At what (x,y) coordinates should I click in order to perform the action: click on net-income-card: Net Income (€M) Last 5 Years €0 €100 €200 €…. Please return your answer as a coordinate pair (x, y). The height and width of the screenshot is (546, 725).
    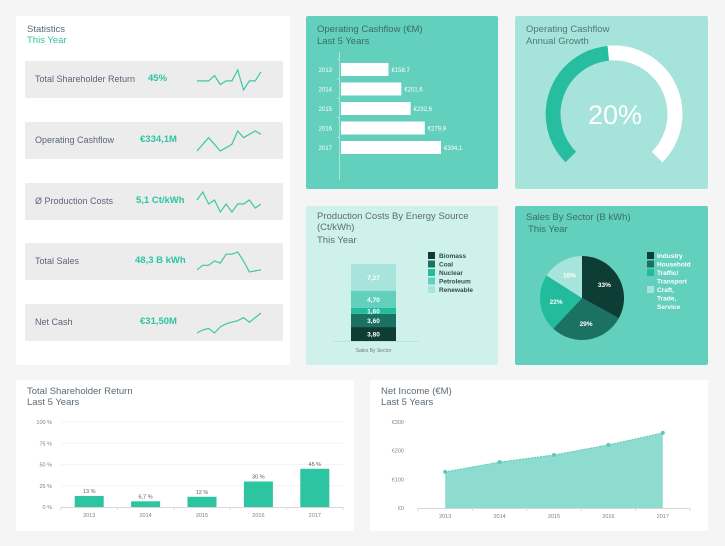
    Looking at the image, I should click on (539, 455).